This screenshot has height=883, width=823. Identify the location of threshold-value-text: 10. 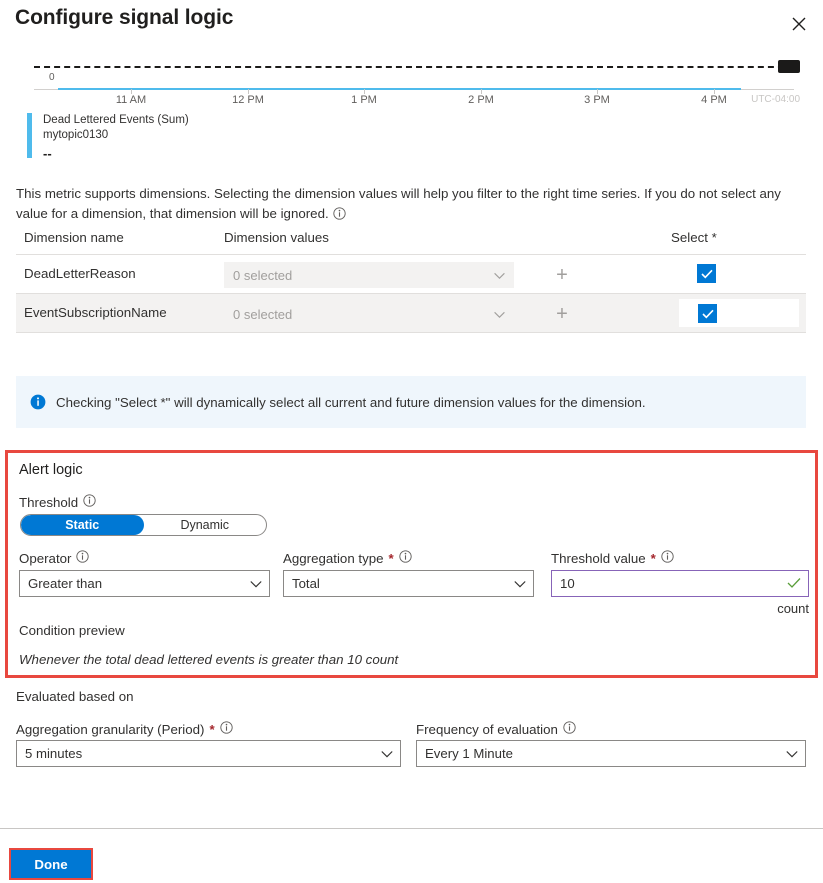
(567, 583).